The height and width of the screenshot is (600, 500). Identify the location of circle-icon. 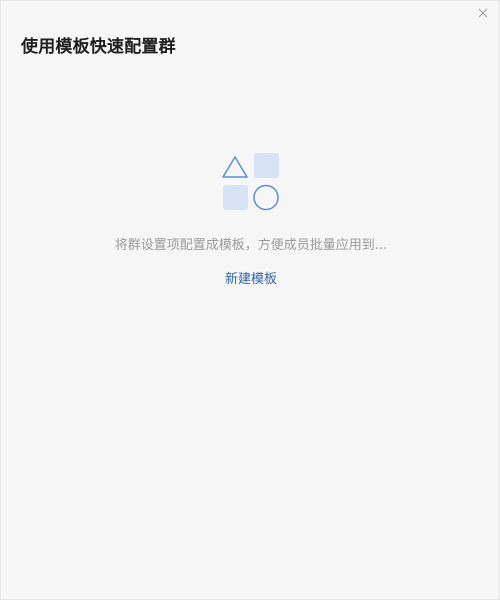
(266, 197).